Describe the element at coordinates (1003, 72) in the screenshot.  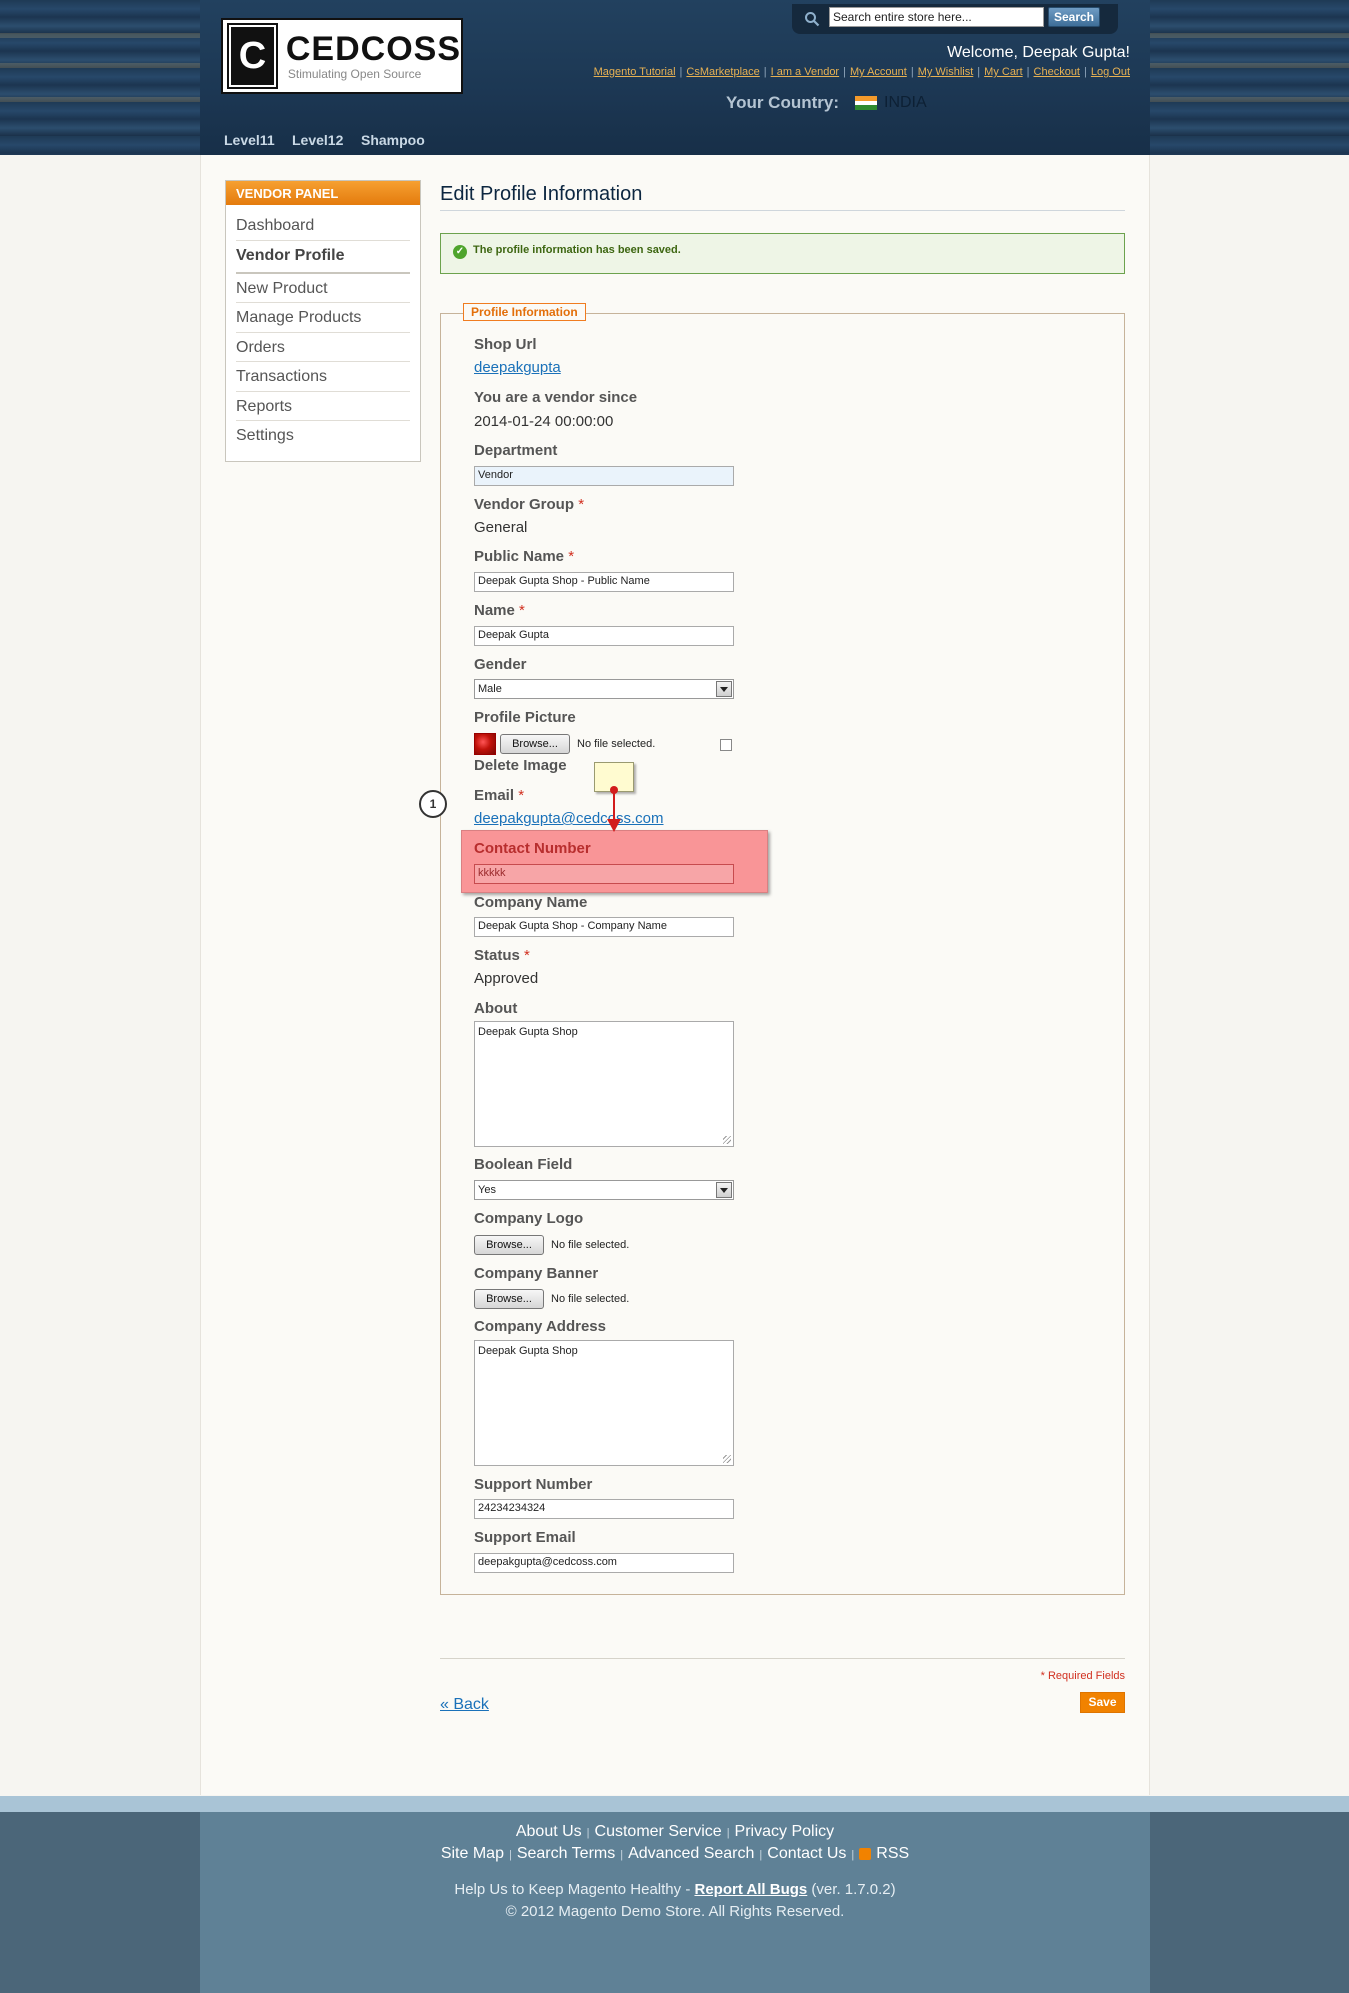
I see `toplink-my-cart: My Cart` at that location.